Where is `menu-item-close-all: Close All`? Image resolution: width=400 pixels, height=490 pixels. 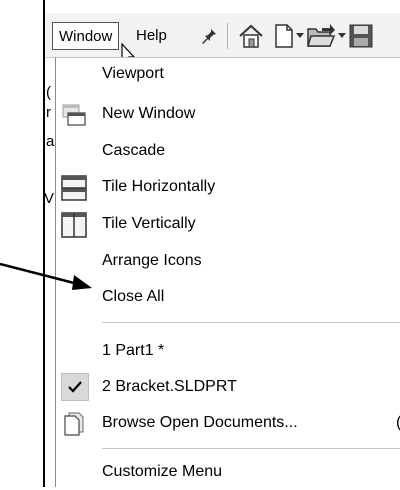
menu-item-close-all: Close All is located at coordinates (228, 298).